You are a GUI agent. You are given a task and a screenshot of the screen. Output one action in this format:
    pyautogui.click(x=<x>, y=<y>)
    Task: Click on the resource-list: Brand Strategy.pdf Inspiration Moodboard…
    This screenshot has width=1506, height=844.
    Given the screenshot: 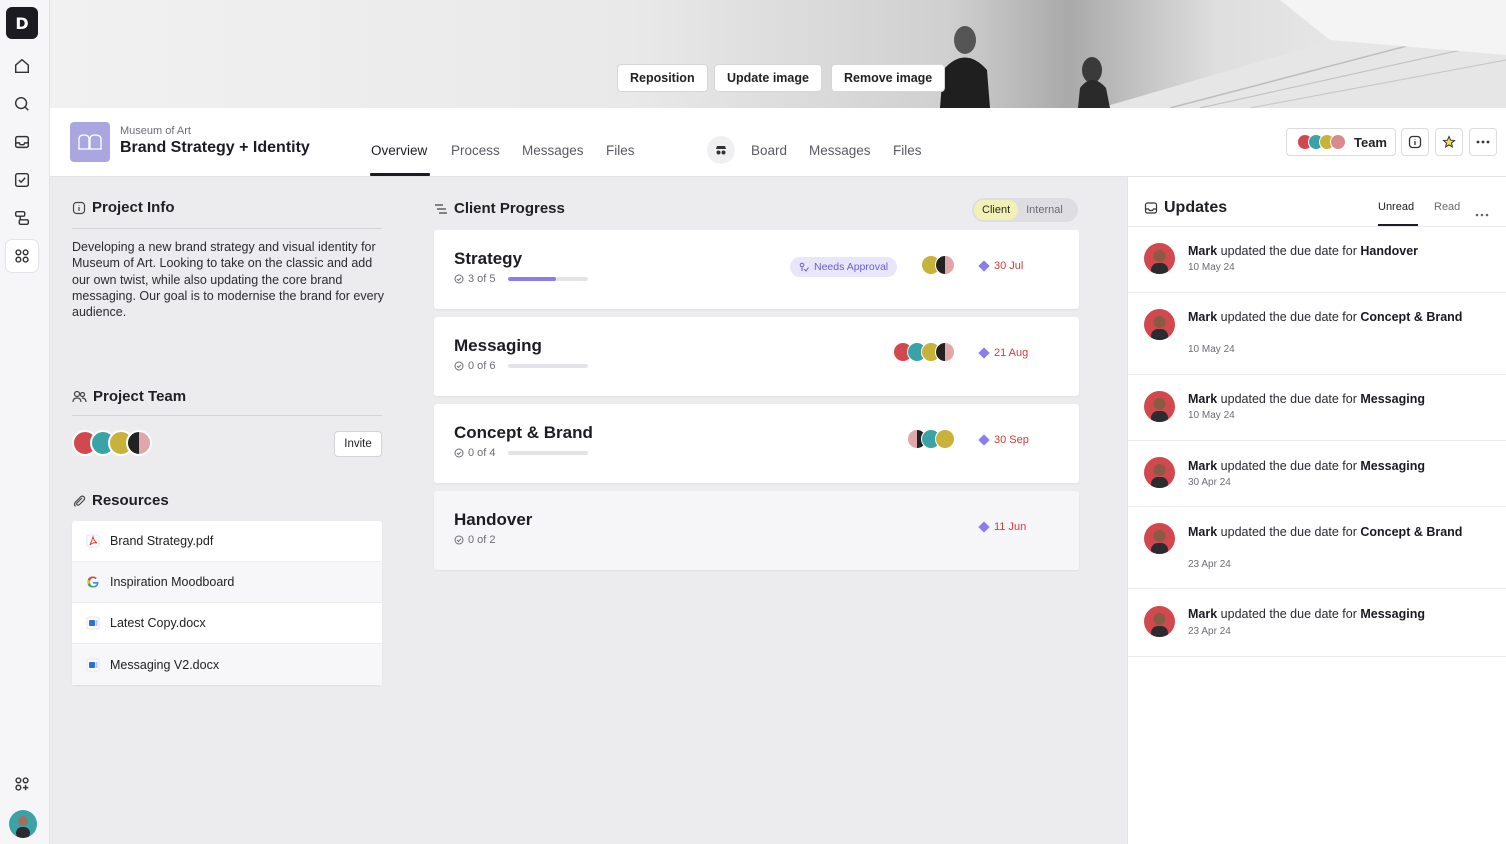 What is the action you would take?
    pyautogui.click(x=227, y=603)
    